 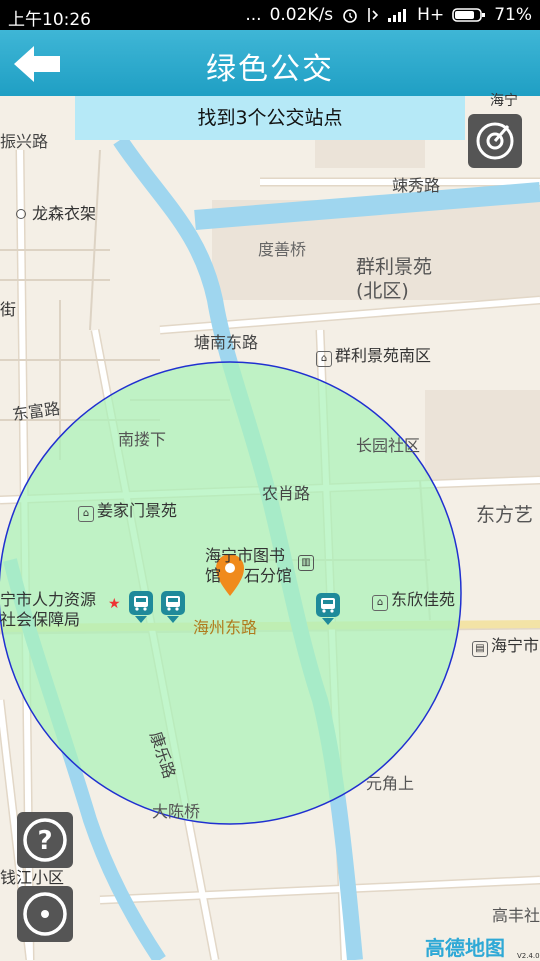 I want to click on book-icon: ▥, so click(x=306, y=560).